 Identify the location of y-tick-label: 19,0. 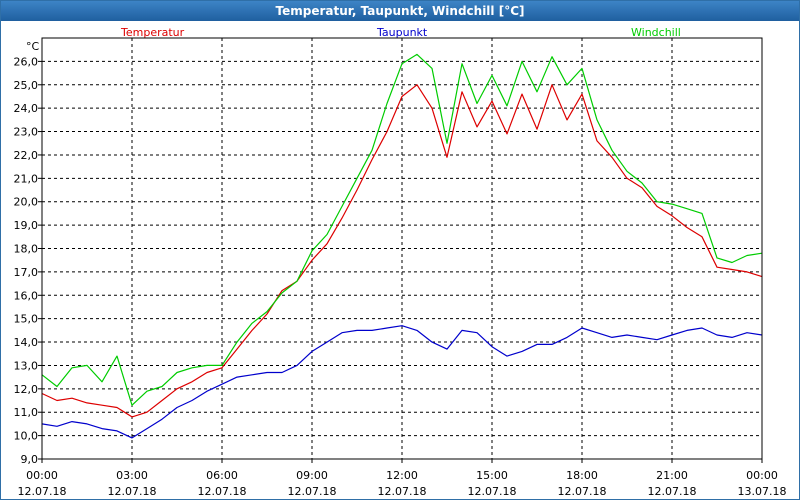
(26, 225).